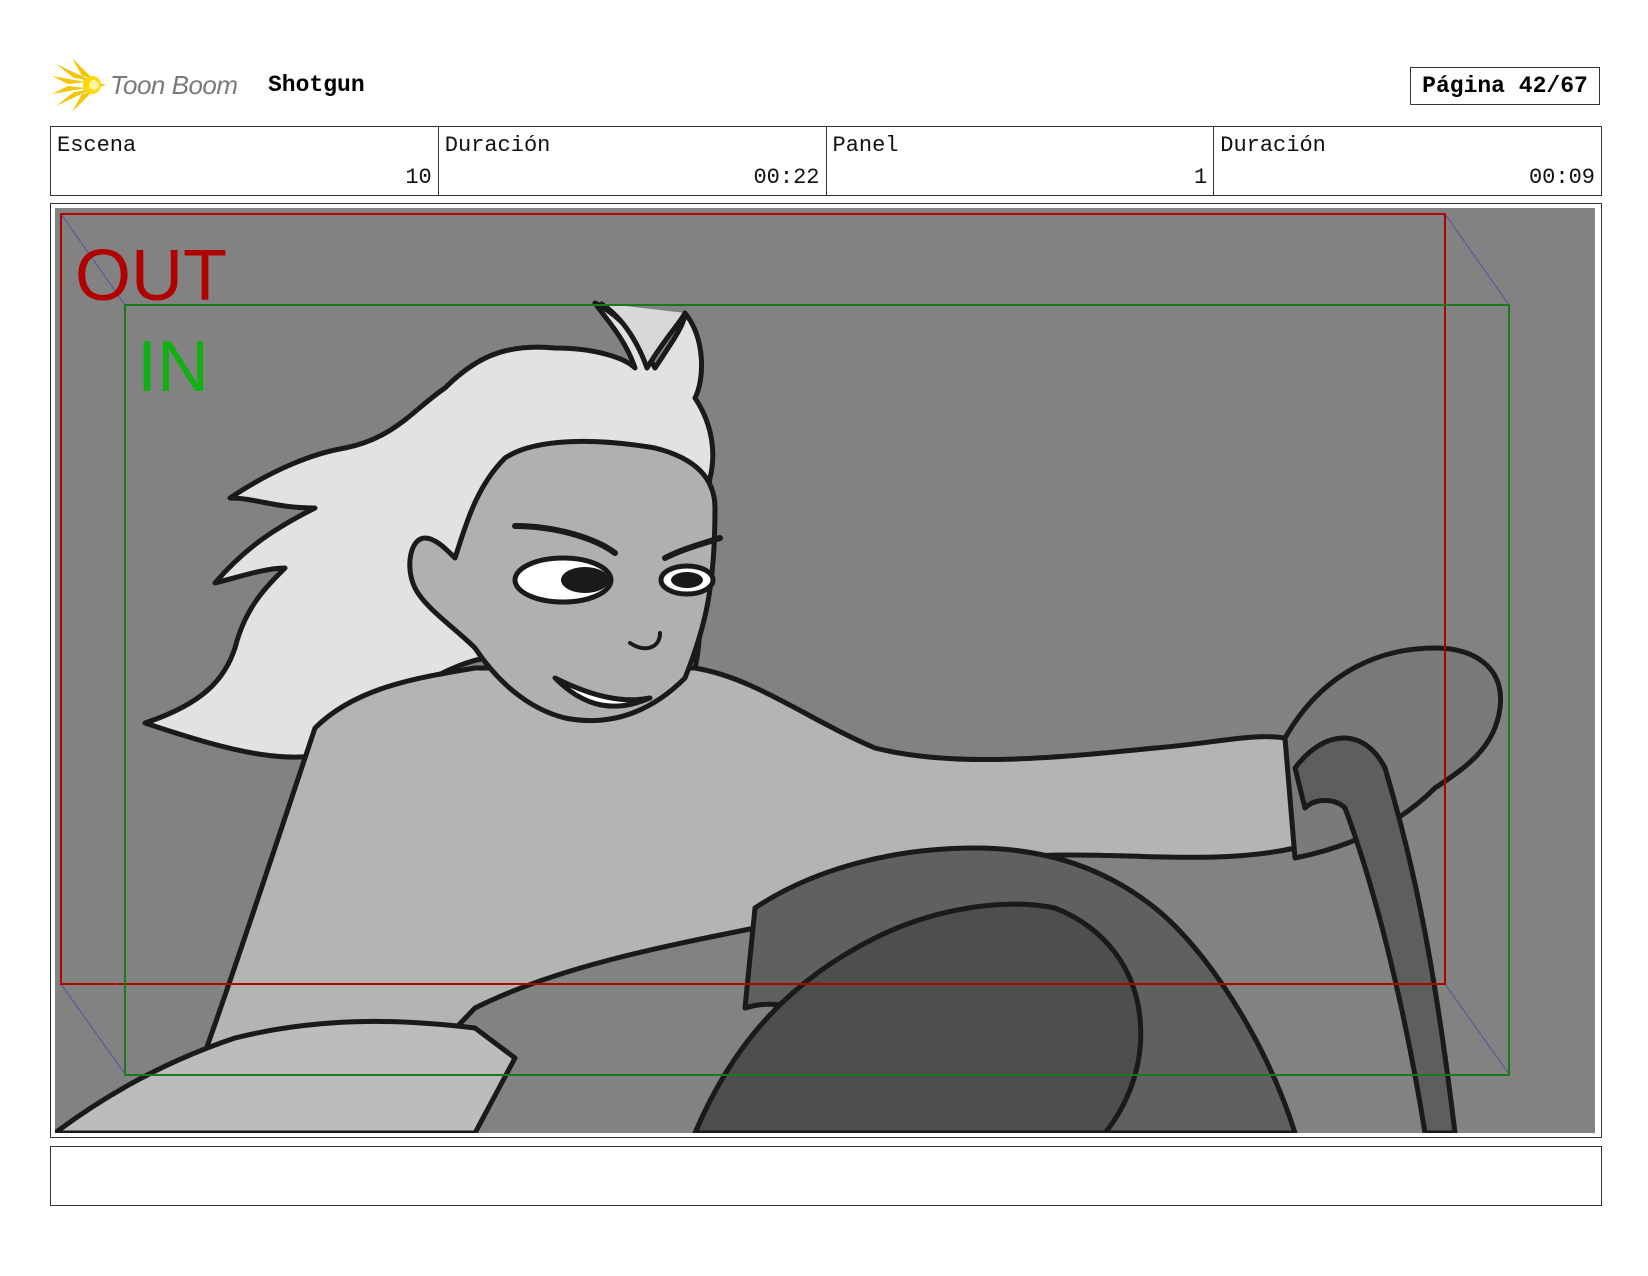  I want to click on scene-duration-value: 00:22, so click(786, 177).